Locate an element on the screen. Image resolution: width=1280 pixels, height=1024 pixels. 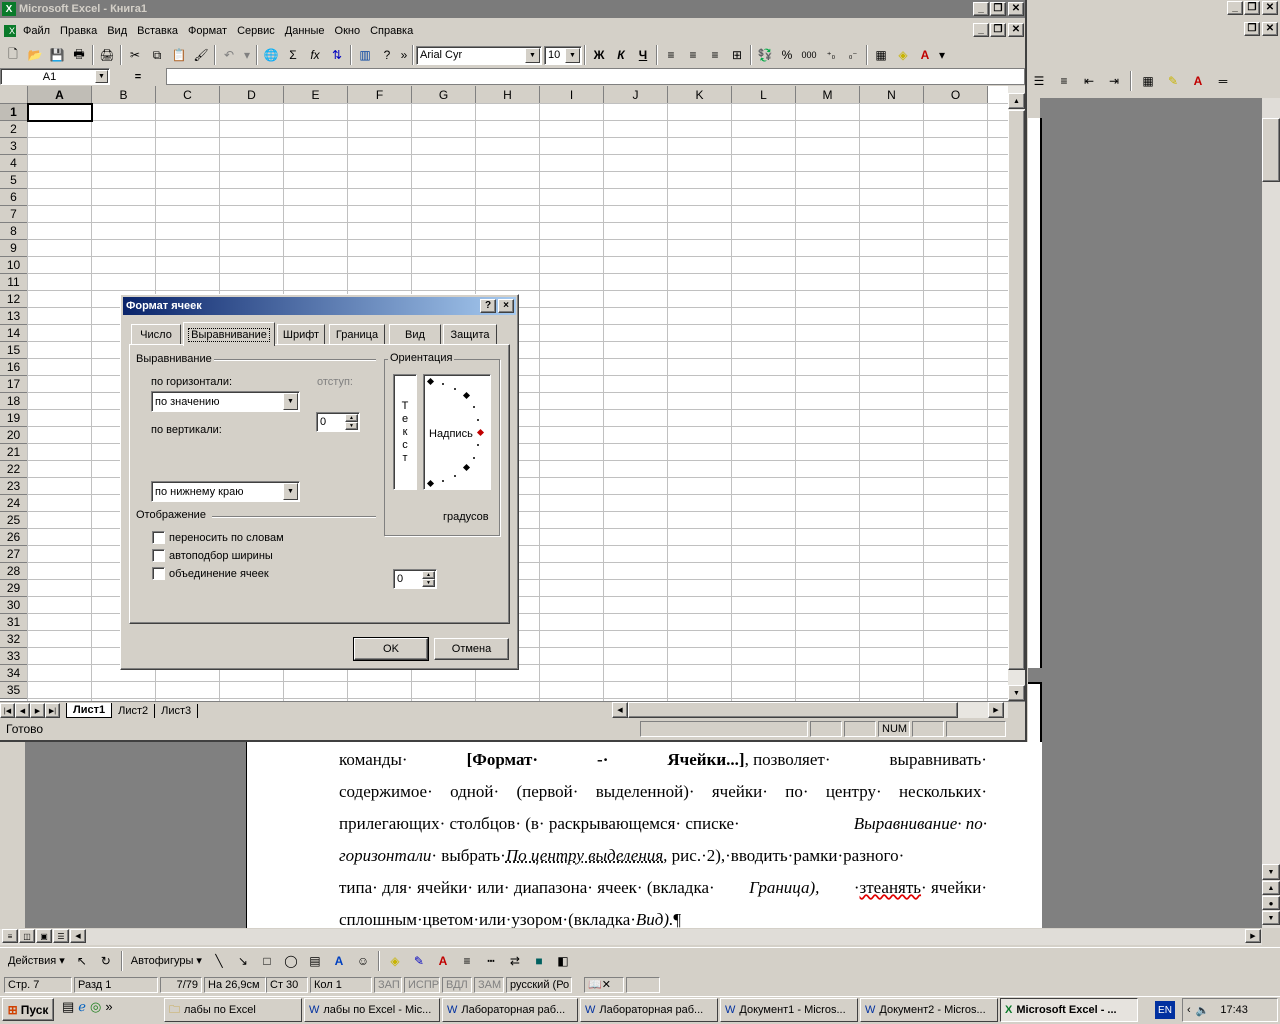
font-color-icon: A is located at coordinates (1198, 81).